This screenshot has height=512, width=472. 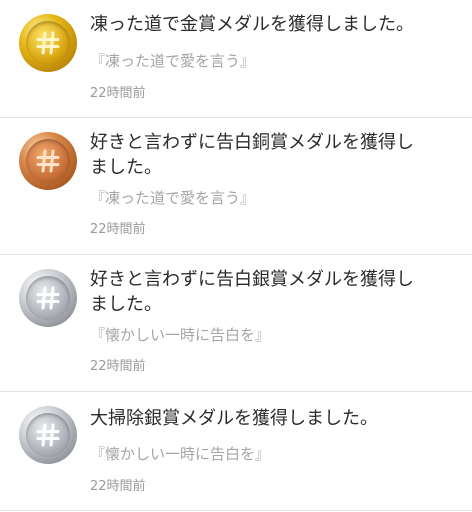 What do you see at coordinates (236, 510) in the screenshot?
I see `divider` at bounding box center [236, 510].